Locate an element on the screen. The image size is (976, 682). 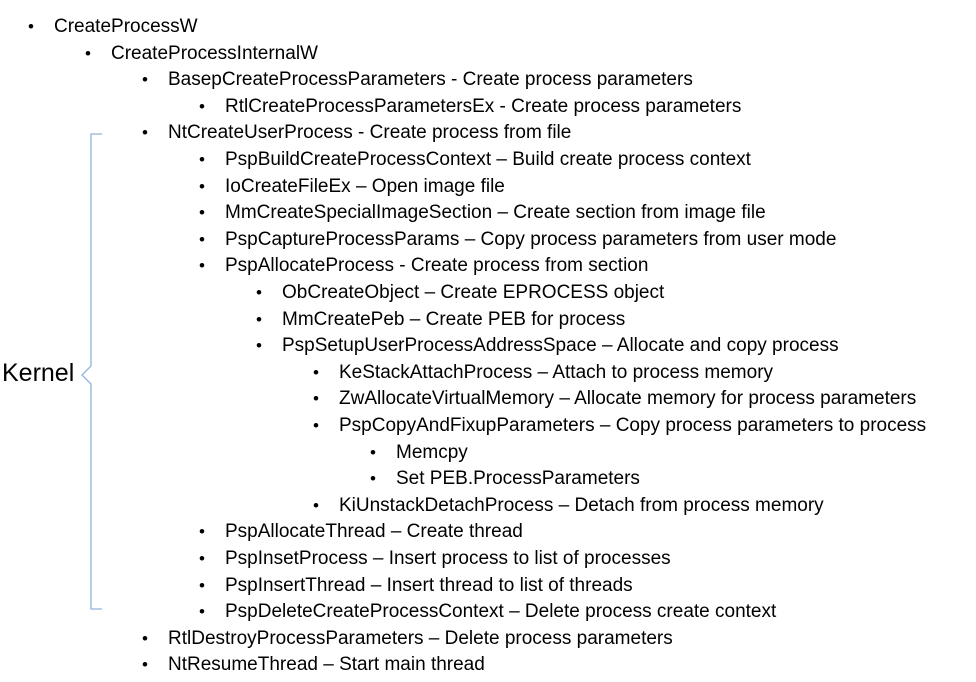
kernel-label: Kernel is located at coordinates (38, 373).